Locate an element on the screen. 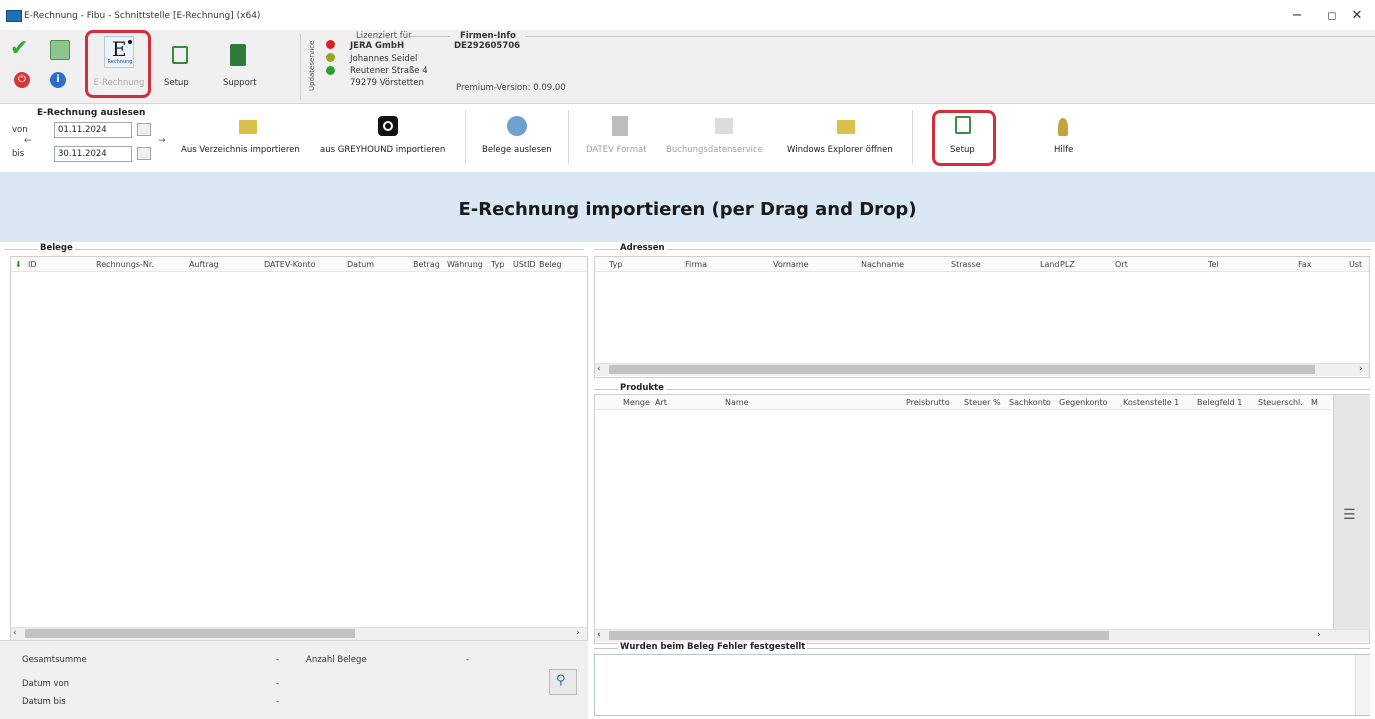  von-label: von is located at coordinates (20, 130).